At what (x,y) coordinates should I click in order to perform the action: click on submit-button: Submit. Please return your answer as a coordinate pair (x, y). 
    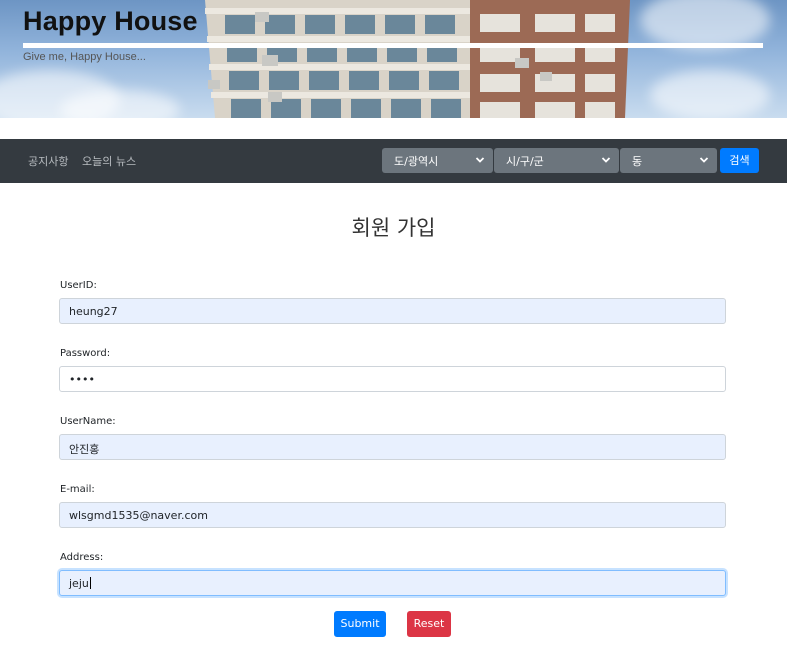
    Looking at the image, I should click on (360, 624).